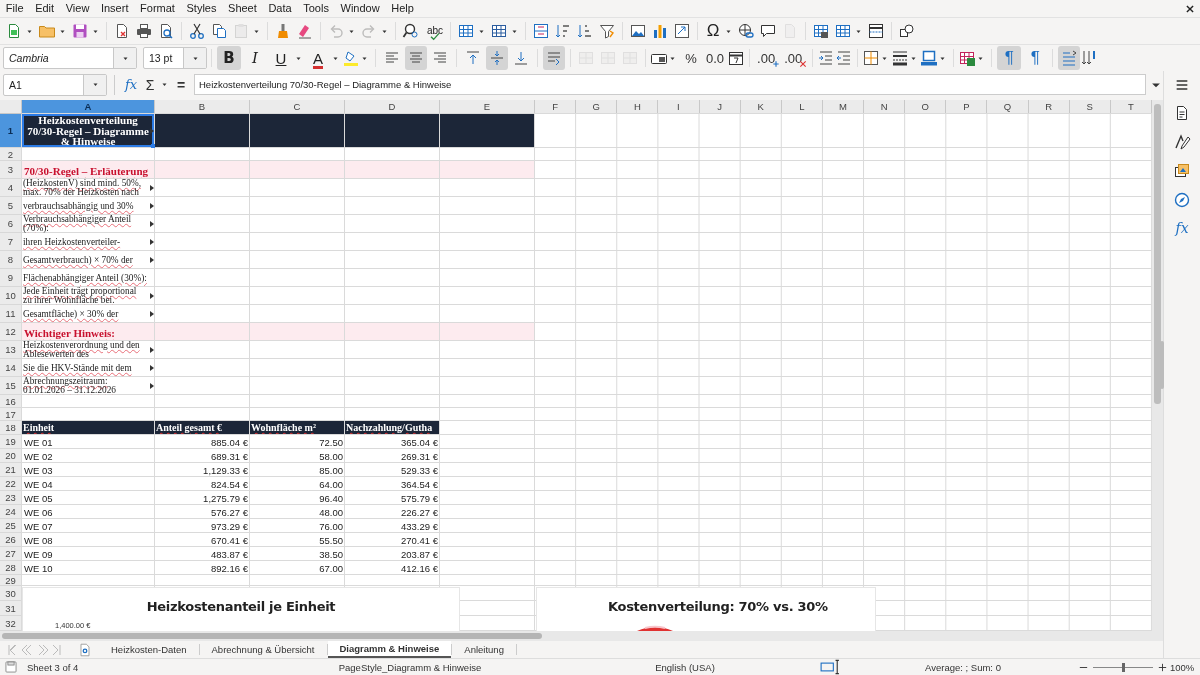 The width and height of the screenshot is (1200, 675). What do you see at coordinates (967, 107) in the screenshot?
I see `column-header: P` at bounding box center [967, 107].